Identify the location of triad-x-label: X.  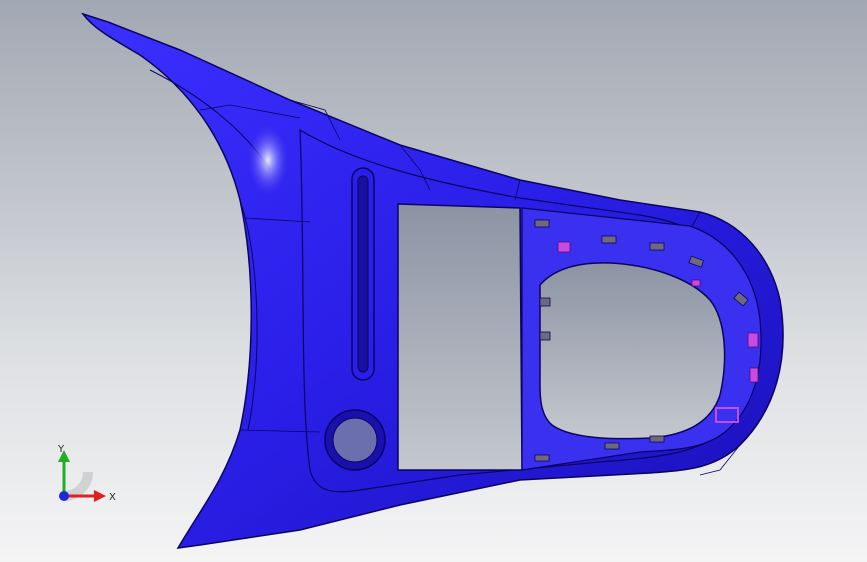
(112, 497).